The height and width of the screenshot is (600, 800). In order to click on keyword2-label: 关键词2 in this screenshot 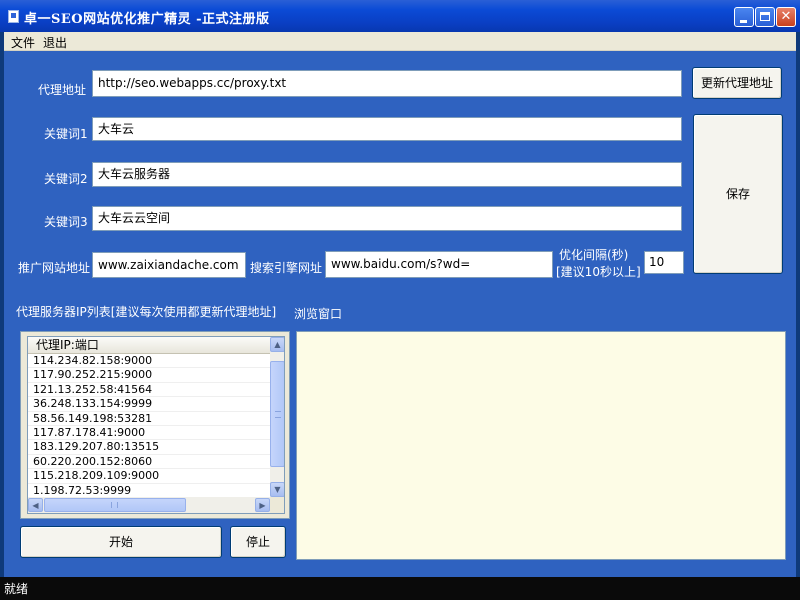, I will do `click(66, 179)`.